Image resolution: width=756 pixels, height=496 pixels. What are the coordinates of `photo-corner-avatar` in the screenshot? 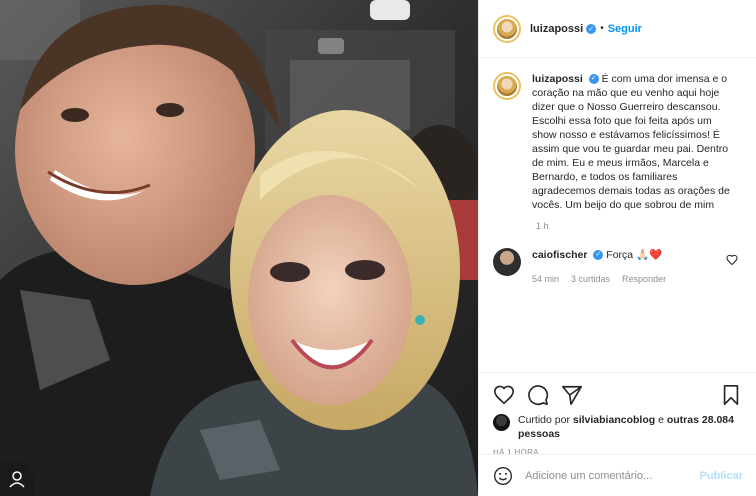 It's located at (17, 479).